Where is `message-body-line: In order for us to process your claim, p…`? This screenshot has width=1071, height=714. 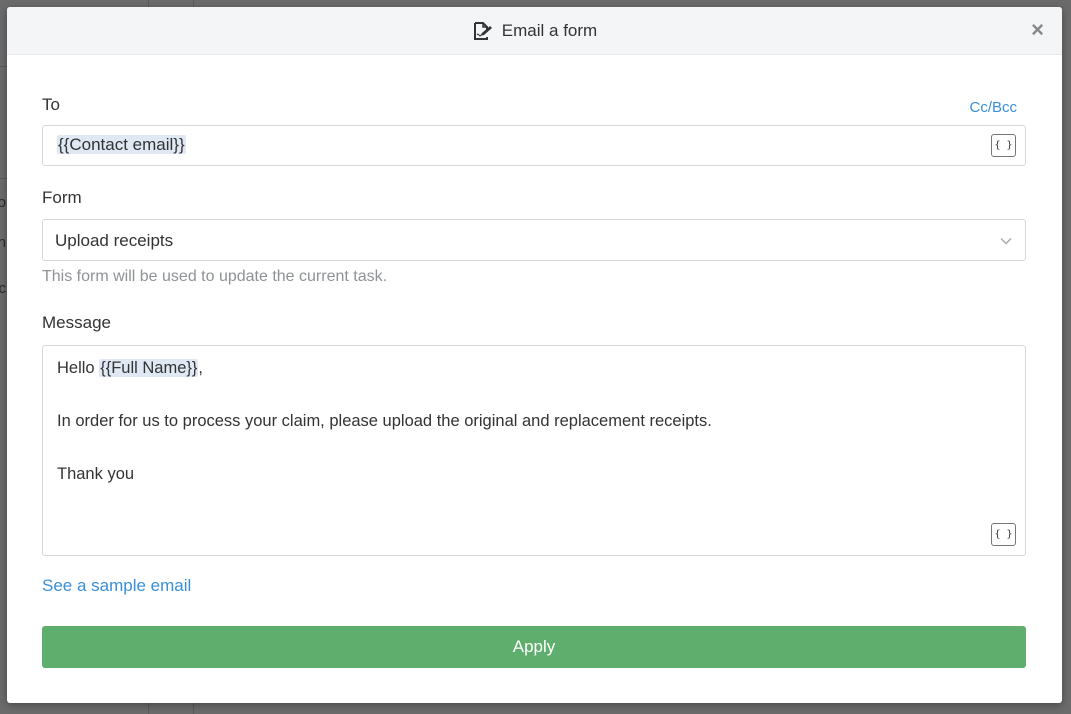 message-body-line: In order for us to process your claim, p… is located at coordinates (384, 421).